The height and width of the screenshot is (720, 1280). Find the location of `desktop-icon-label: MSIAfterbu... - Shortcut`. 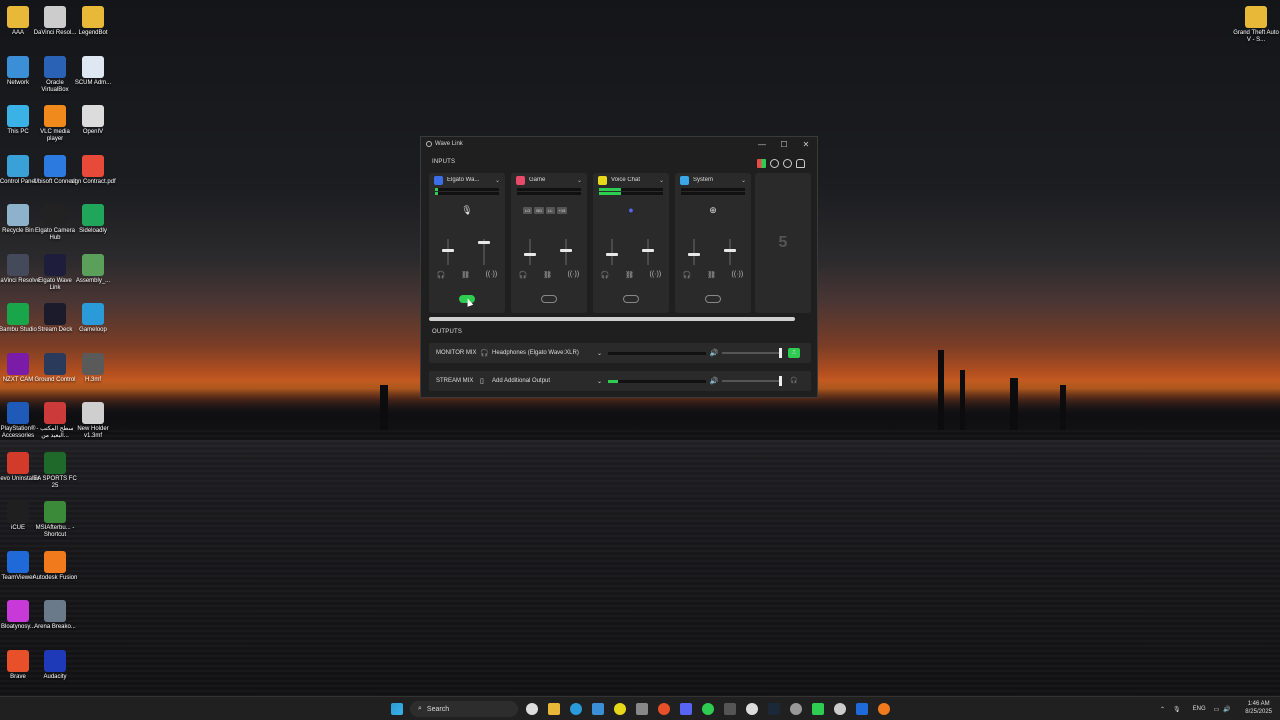

desktop-icon-label: MSIAfterbu... - Shortcut is located at coordinates (55, 531).